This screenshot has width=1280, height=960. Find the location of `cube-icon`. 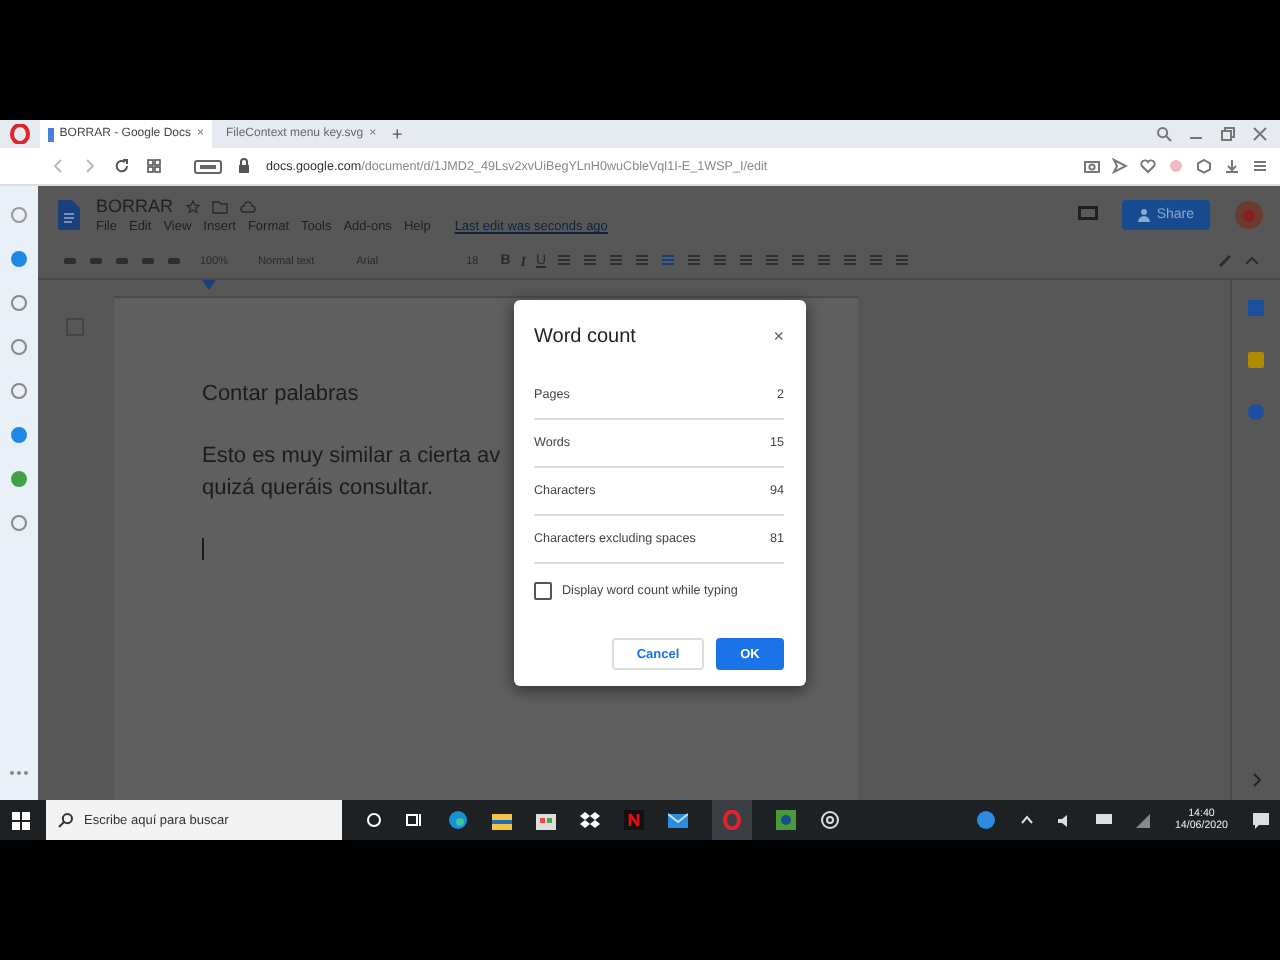

cube-icon is located at coordinates (1204, 166).